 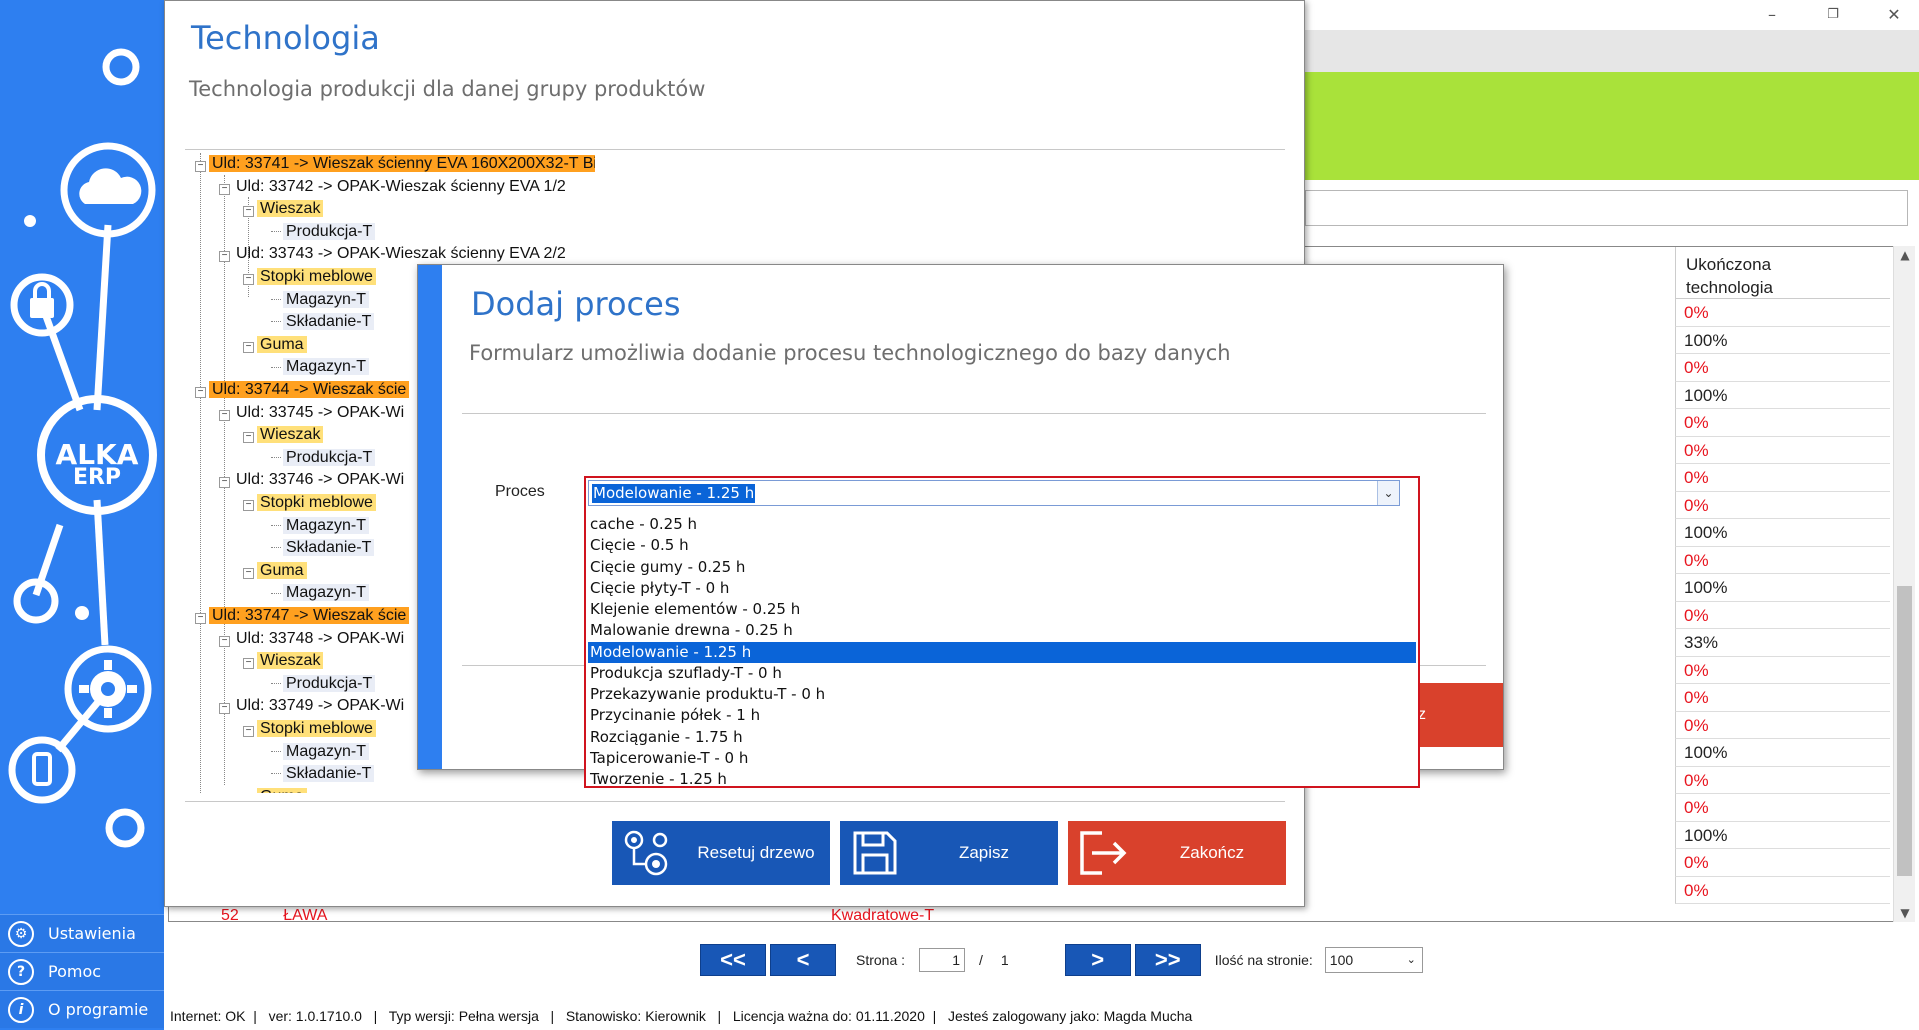 I want to click on dropdown-option: Modelowanie - 1.25 h, so click(x=1002, y=652).